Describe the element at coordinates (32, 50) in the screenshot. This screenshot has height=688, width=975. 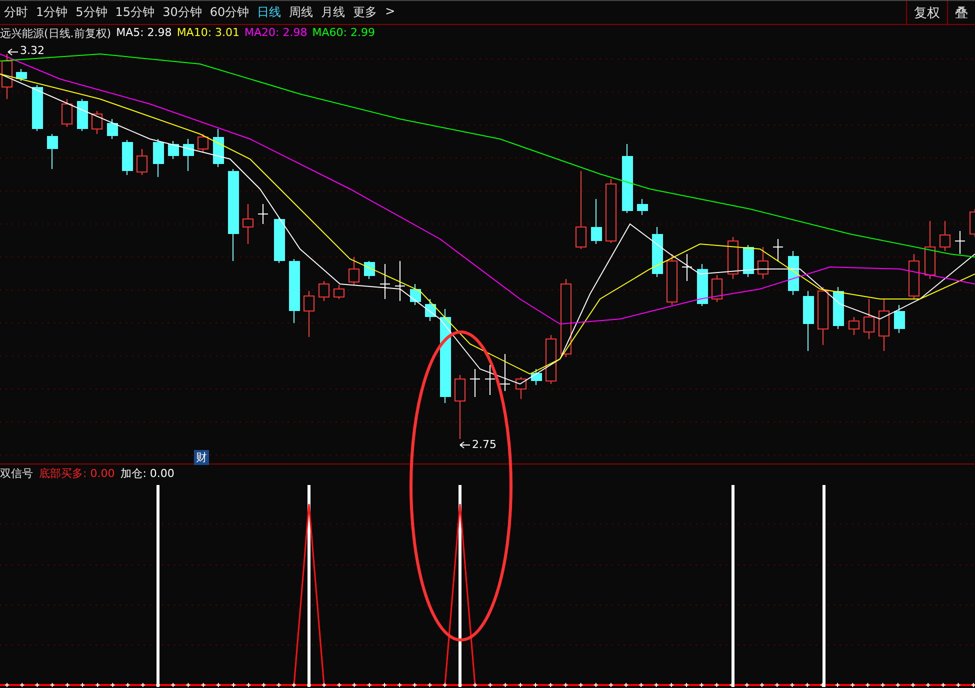
I see `high-price-label: 3.32` at that location.